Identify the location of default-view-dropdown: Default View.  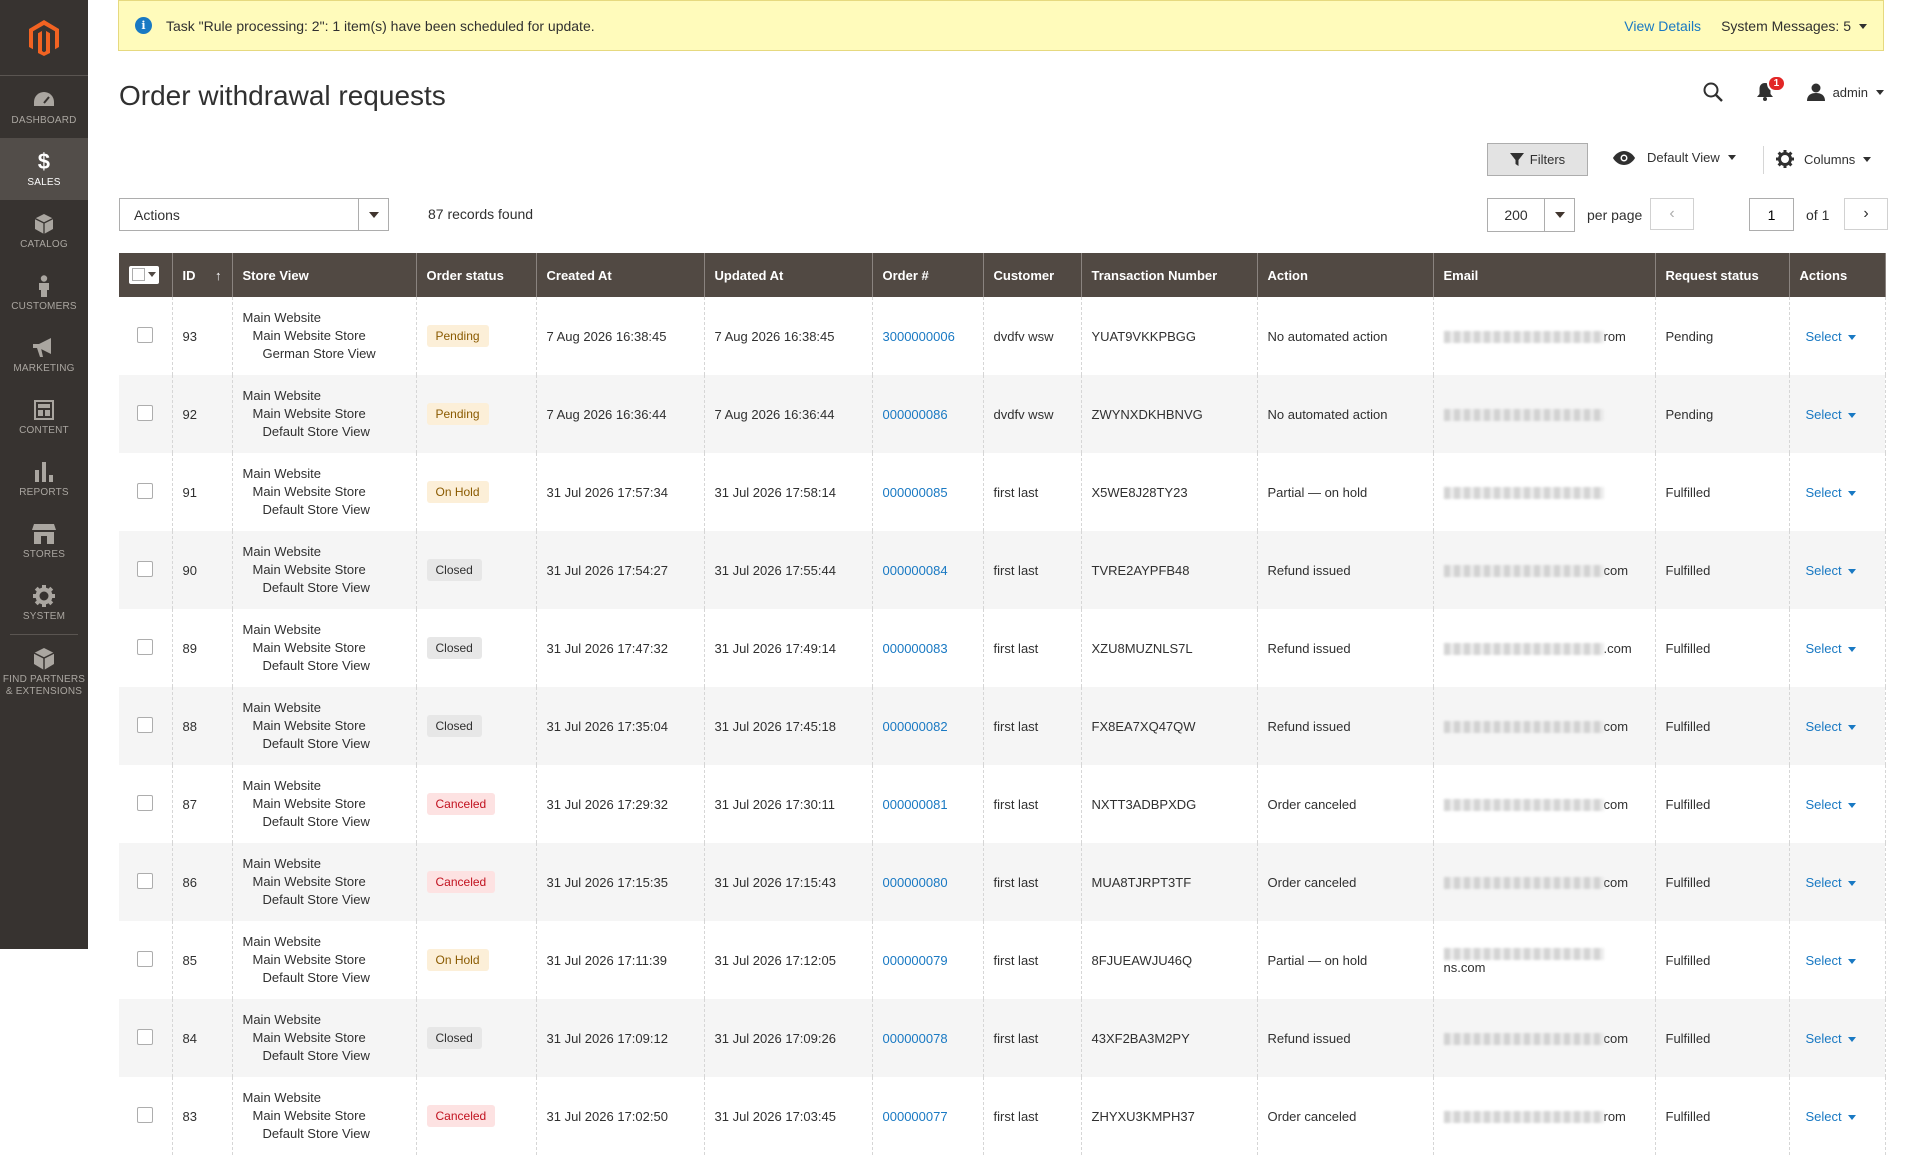
(1674, 157).